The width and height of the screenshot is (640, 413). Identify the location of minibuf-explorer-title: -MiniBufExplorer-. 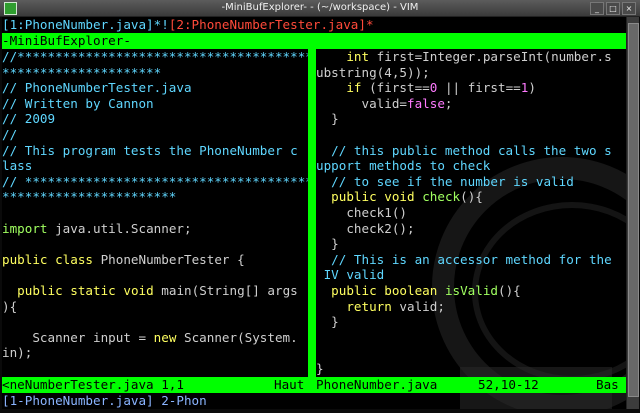
(314, 41).